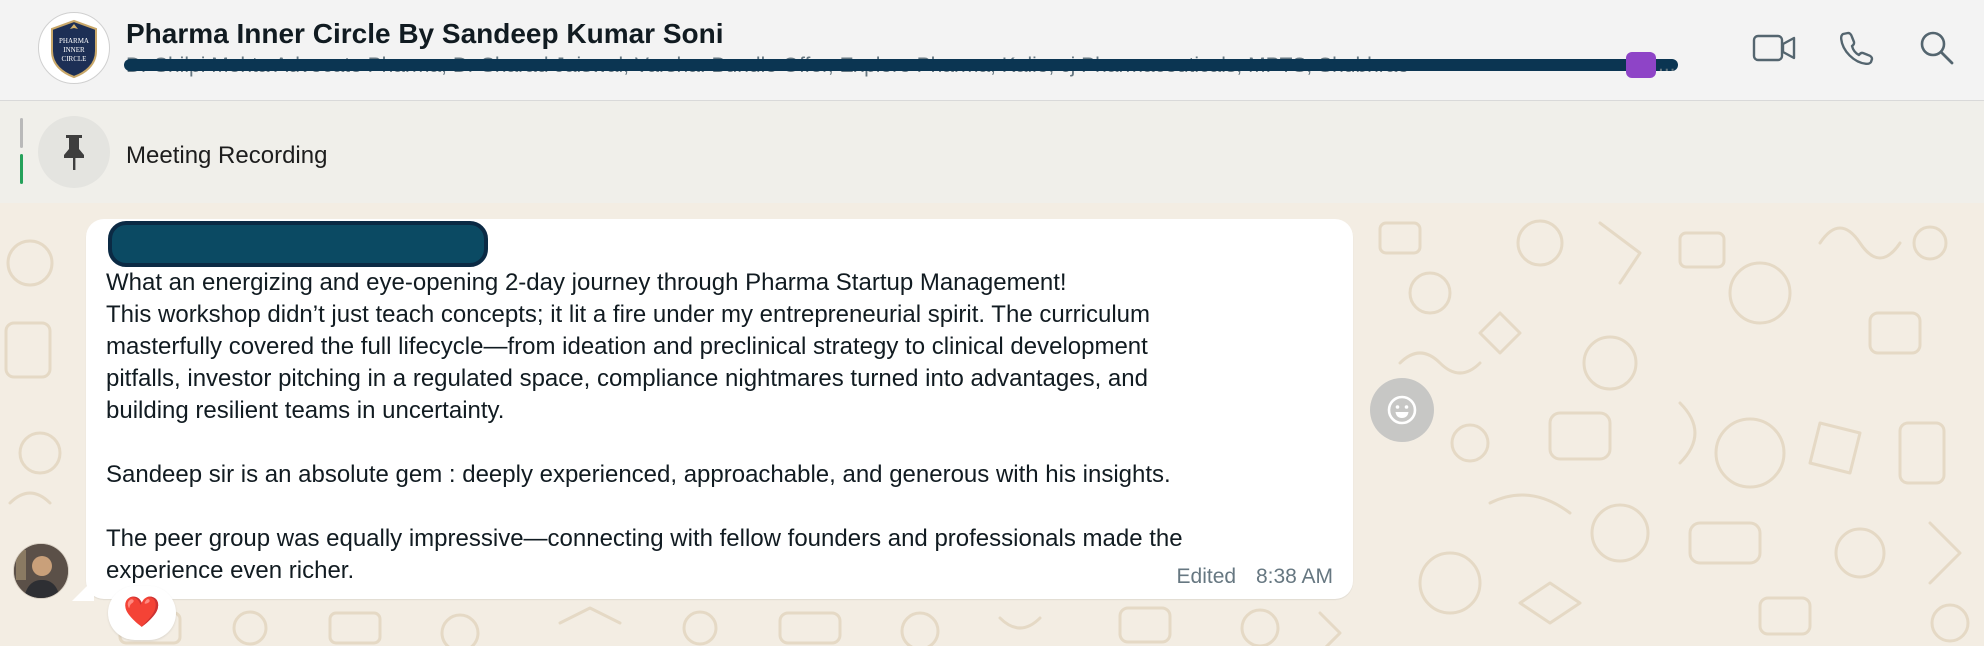 The height and width of the screenshot is (646, 1984). Describe the element at coordinates (227, 155) in the screenshot. I see `pinned-message-label: Meeting Recording` at that location.